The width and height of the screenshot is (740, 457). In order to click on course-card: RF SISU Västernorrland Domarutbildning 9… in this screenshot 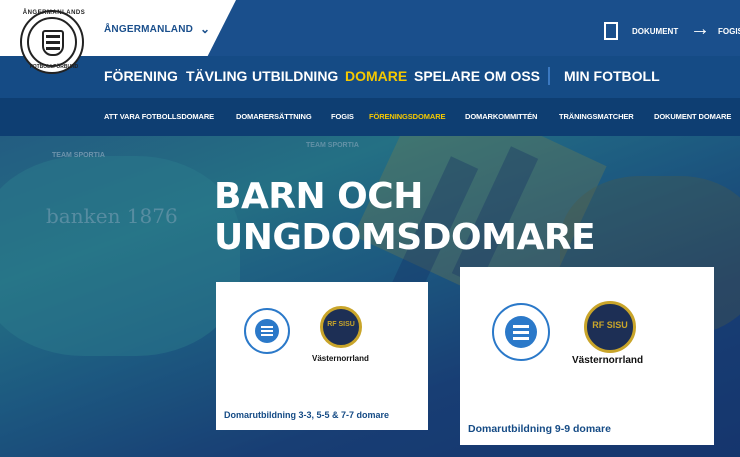, I will do `click(587, 356)`.